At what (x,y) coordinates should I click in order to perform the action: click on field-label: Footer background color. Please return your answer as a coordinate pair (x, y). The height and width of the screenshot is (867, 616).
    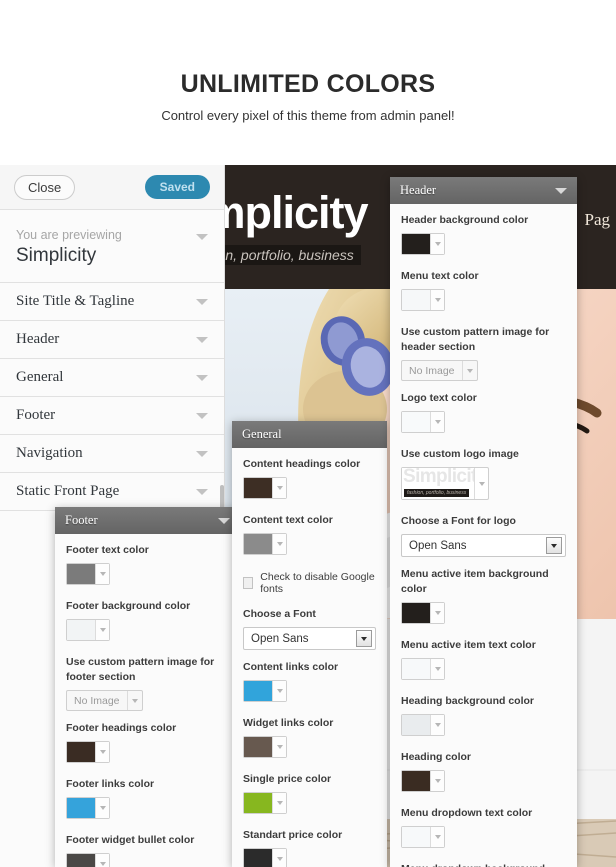
    Looking at the image, I should click on (128, 606).